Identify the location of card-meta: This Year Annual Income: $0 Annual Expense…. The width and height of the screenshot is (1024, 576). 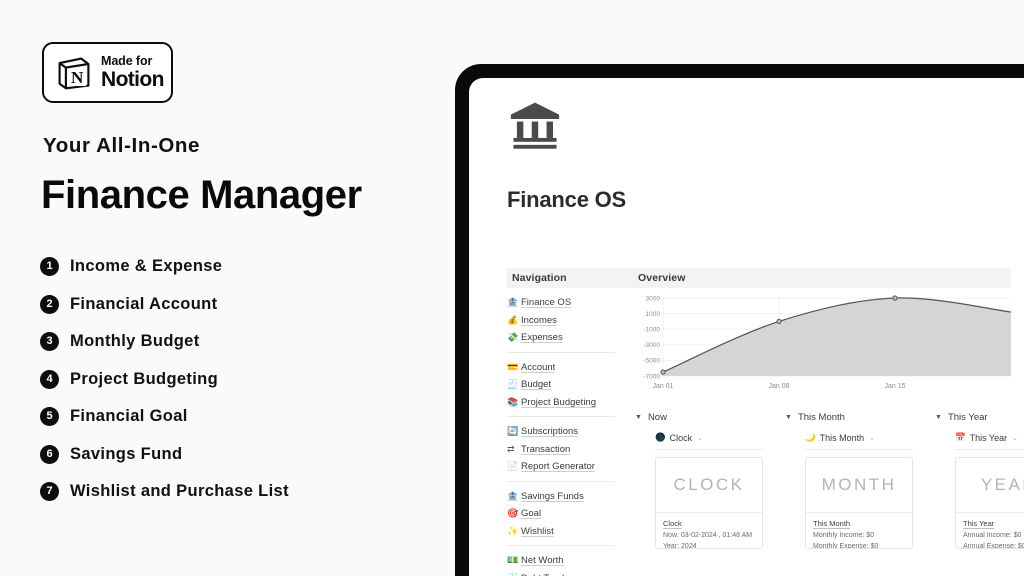
(990, 530).